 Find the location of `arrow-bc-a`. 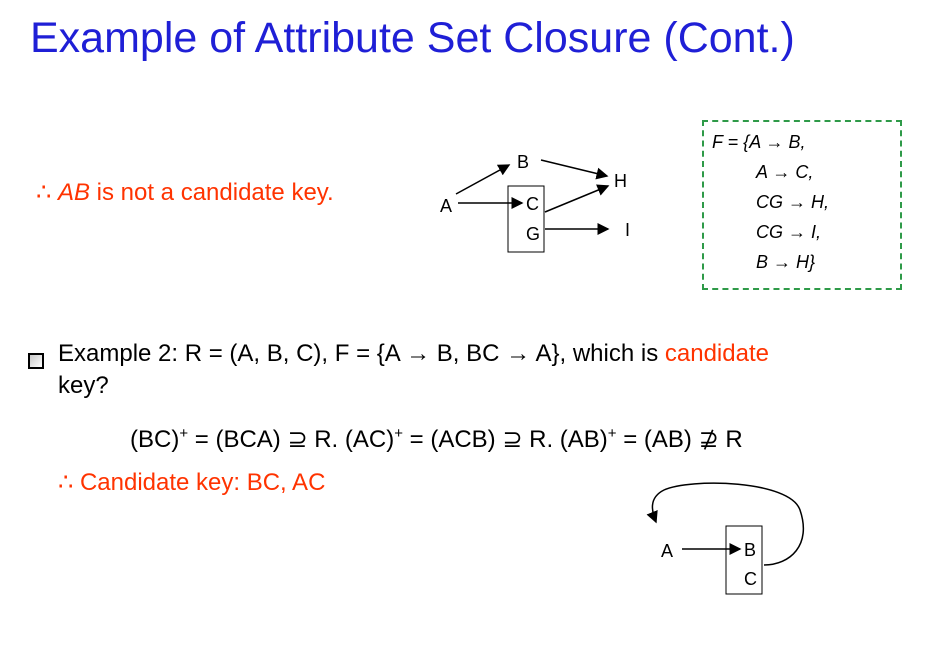

arrow-bc-a is located at coordinates (725, 524).